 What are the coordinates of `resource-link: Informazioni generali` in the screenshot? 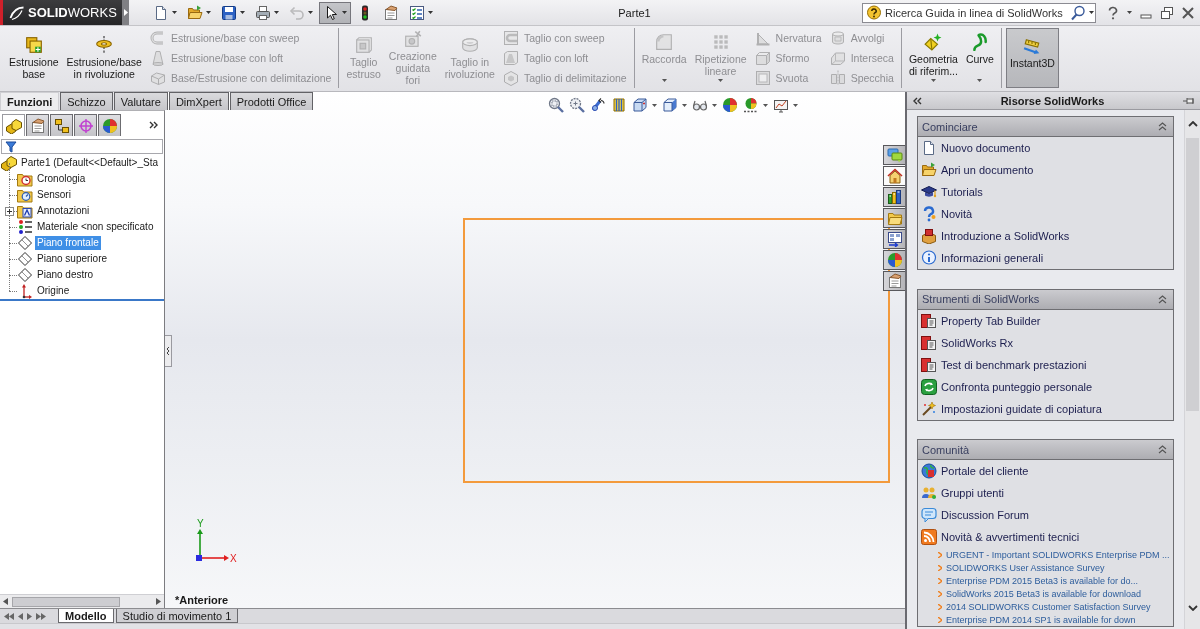 It's located at (1045, 258).